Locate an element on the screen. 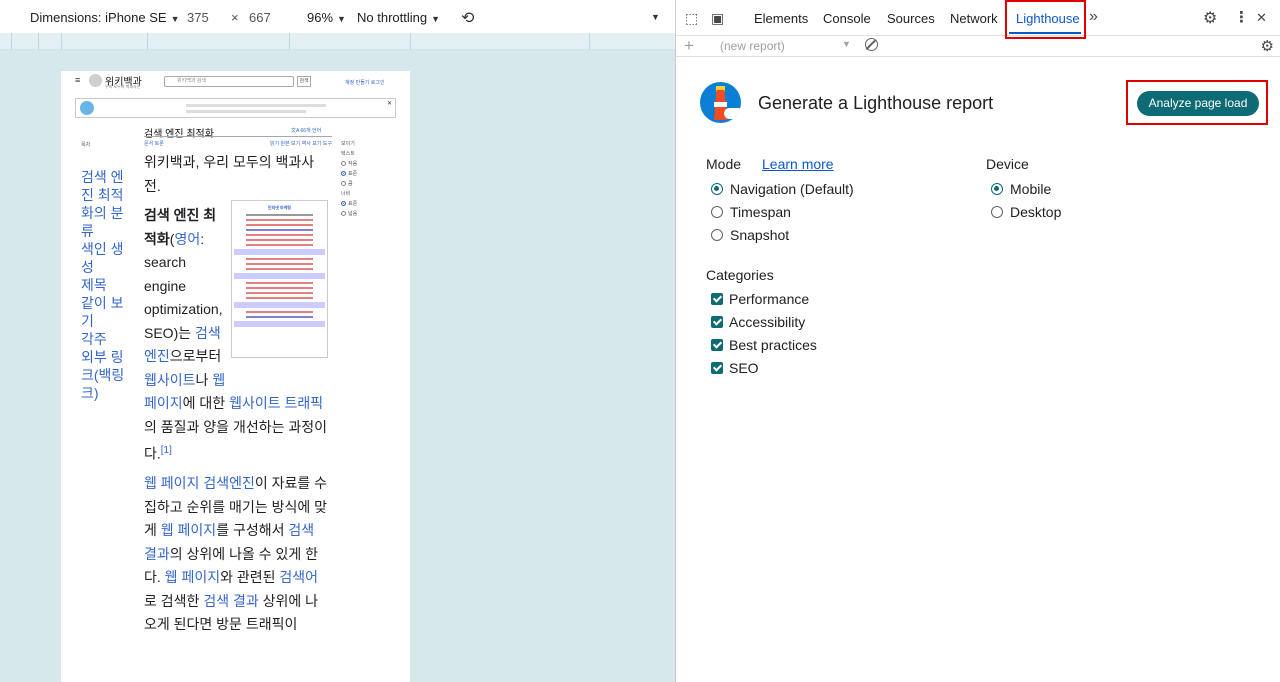  device-dimensions-dropdown: Dimensions: iPhone SE ▼ is located at coordinates (105, 17).